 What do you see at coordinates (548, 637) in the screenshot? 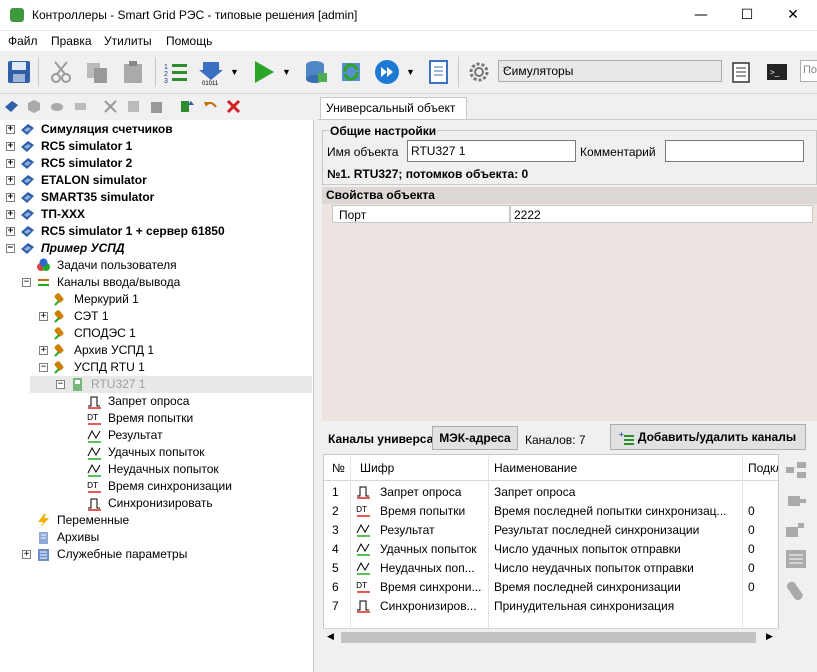
I see `scrollbar-thumb` at bounding box center [548, 637].